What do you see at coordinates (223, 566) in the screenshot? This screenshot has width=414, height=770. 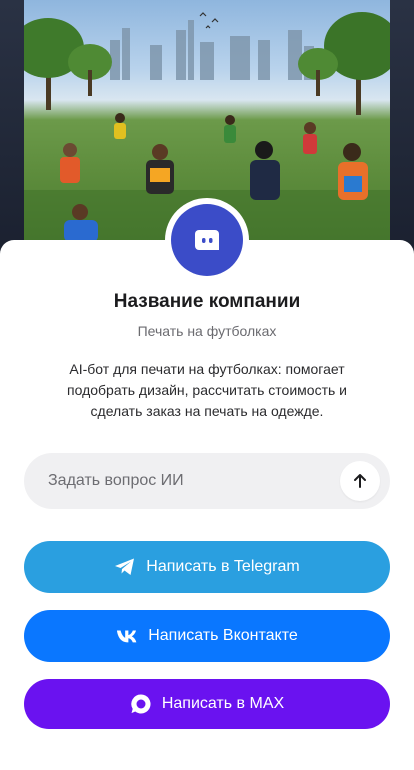 I see `telegram-button-label: Написать в Telegram` at bounding box center [223, 566].